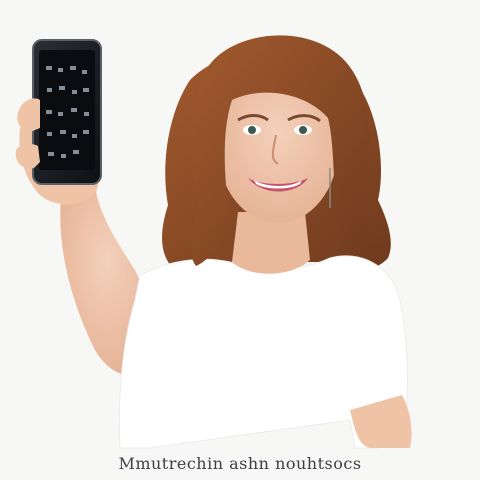 The height and width of the screenshot is (480, 480). I want to click on caption-text: Mmutrechin ashn nouhtsocs, so click(240, 463).